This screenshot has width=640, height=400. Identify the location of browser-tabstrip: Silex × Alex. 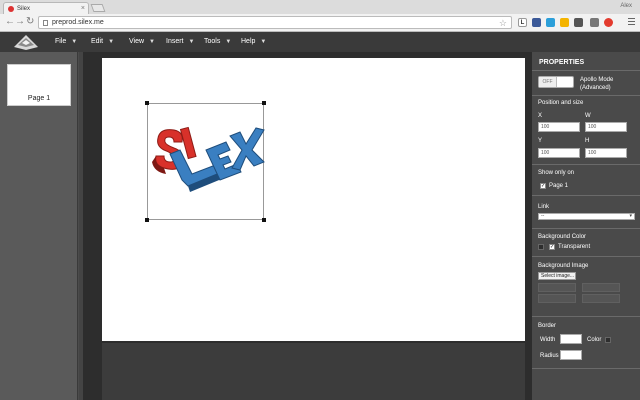
(320, 7).